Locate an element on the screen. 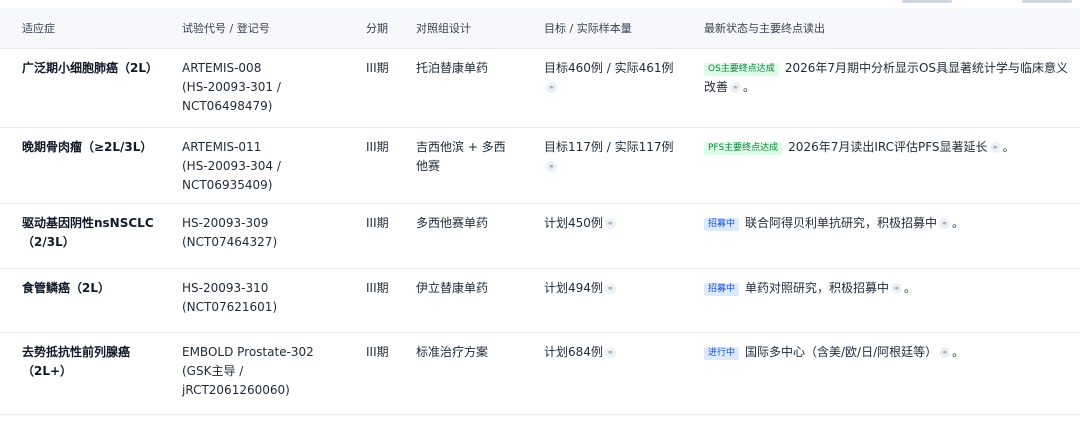 This screenshot has height=442, width=1080. control-line: 吉西他滨 + 多西 is located at coordinates (461, 146).